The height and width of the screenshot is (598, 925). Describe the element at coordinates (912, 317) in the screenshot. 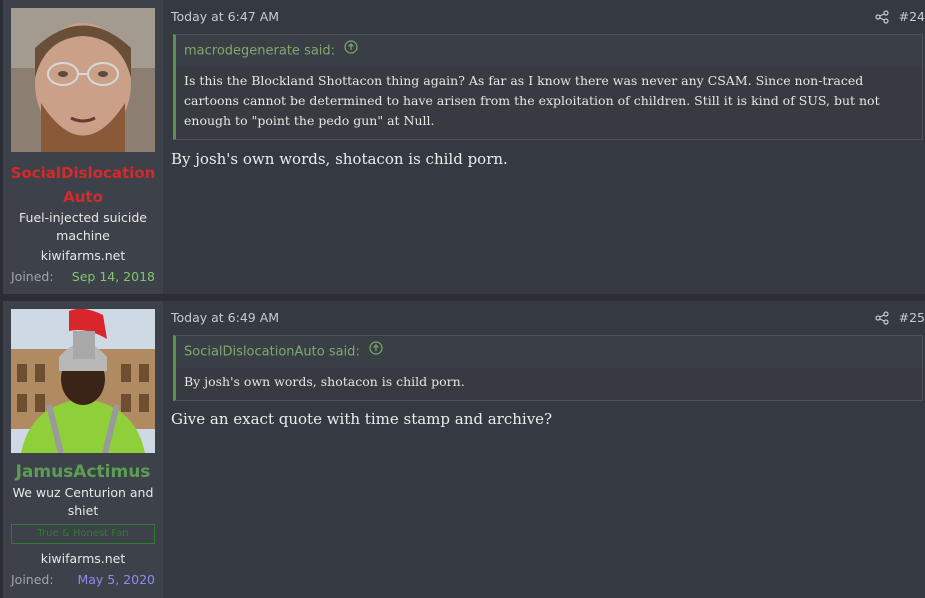

I see `post-number: #25` at that location.